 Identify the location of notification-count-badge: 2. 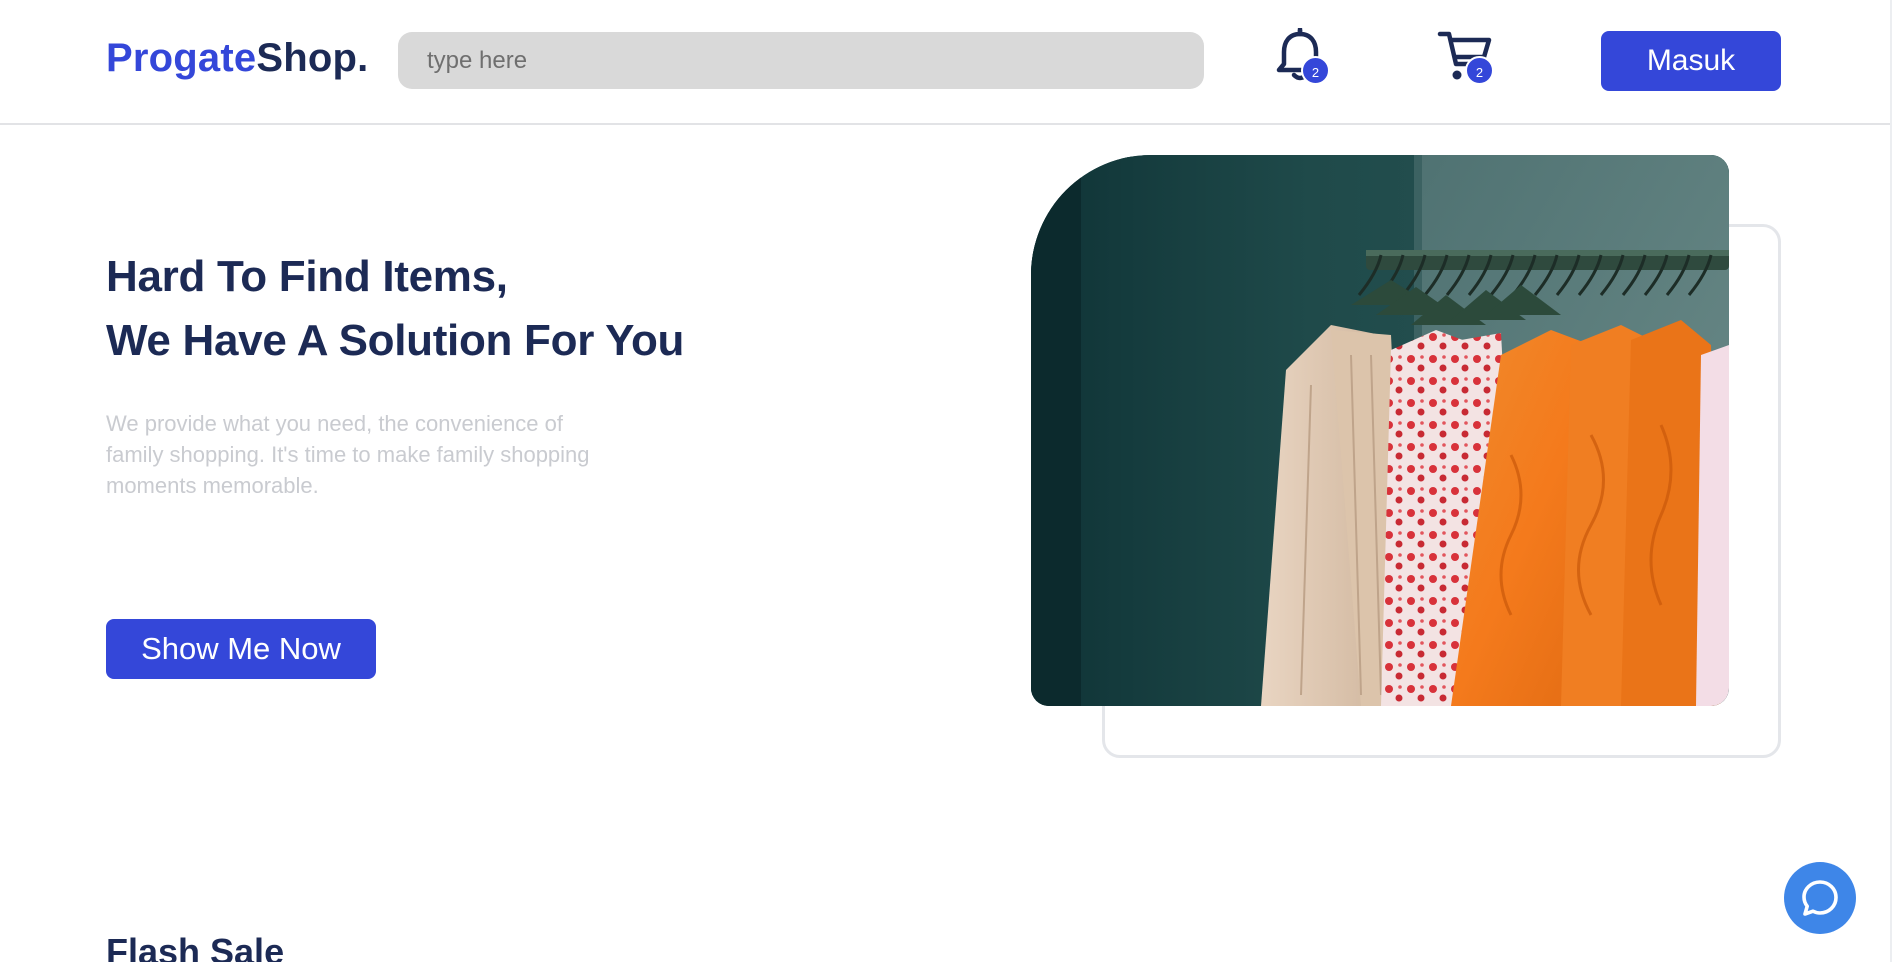
(1315, 70).